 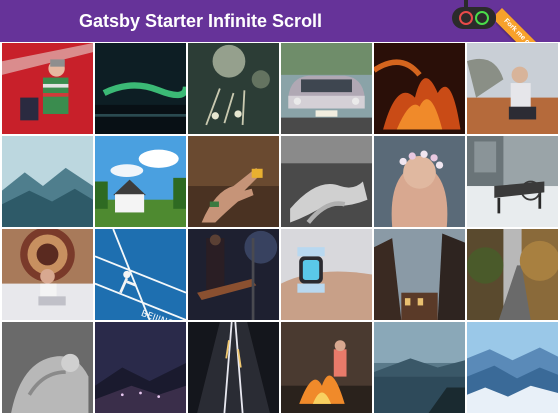 I want to click on photo-bokeh-flowers, so click(x=233, y=88).